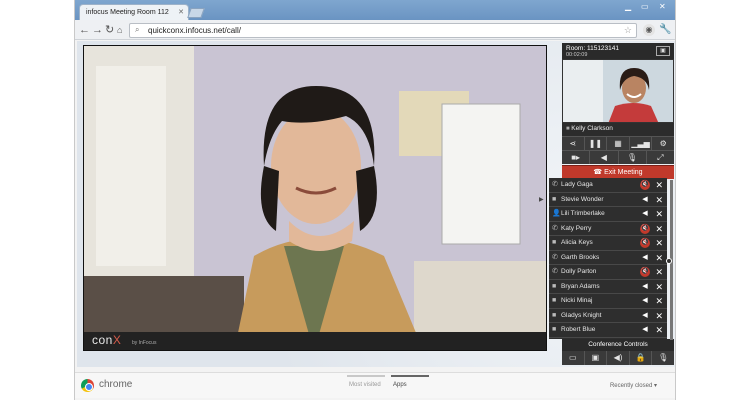 This screenshot has width=750, height=400. What do you see at coordinates (663, 143) in the screenshot?
I see `settings-gear-icon: ⚙` at bounding box center [663, 143].